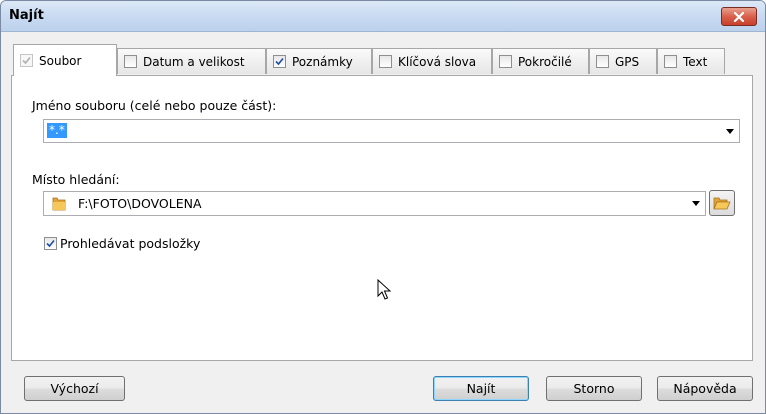 The width and height of the screenshot is (766, 414). I want to click on tab-label-gps: GPS, so click(627, 61).